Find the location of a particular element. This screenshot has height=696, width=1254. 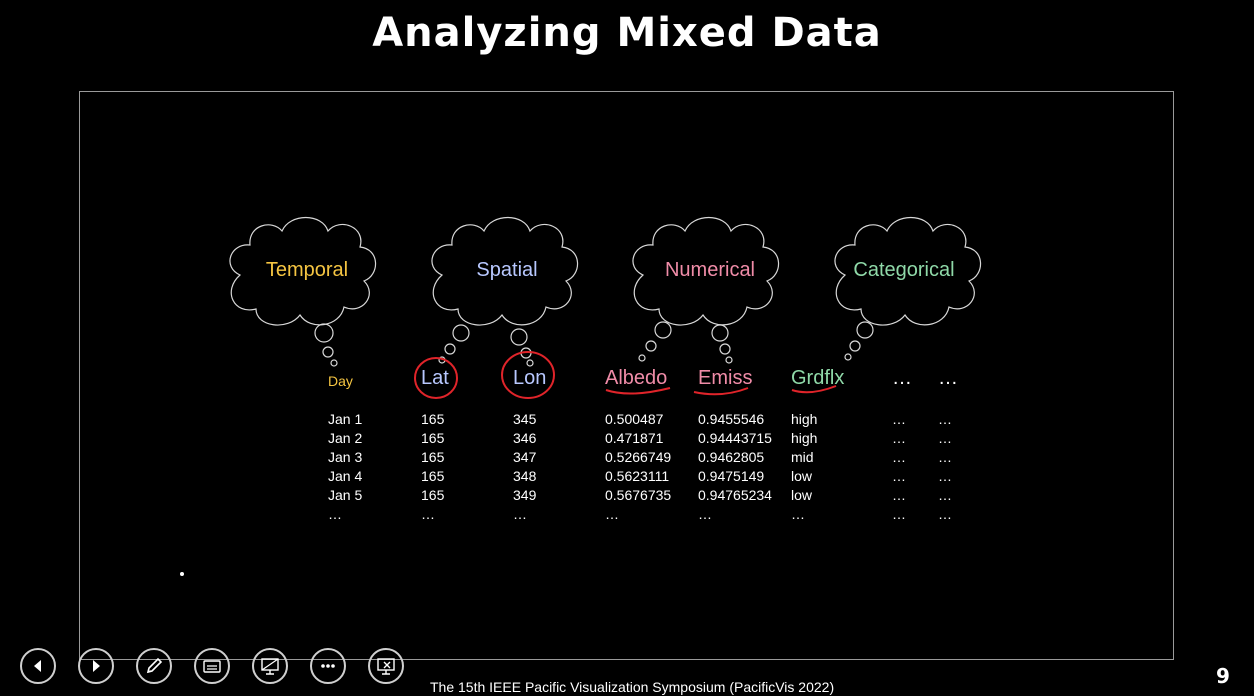

table-cell-albedo: 0.5676735 is located at coordinates (638, 495).